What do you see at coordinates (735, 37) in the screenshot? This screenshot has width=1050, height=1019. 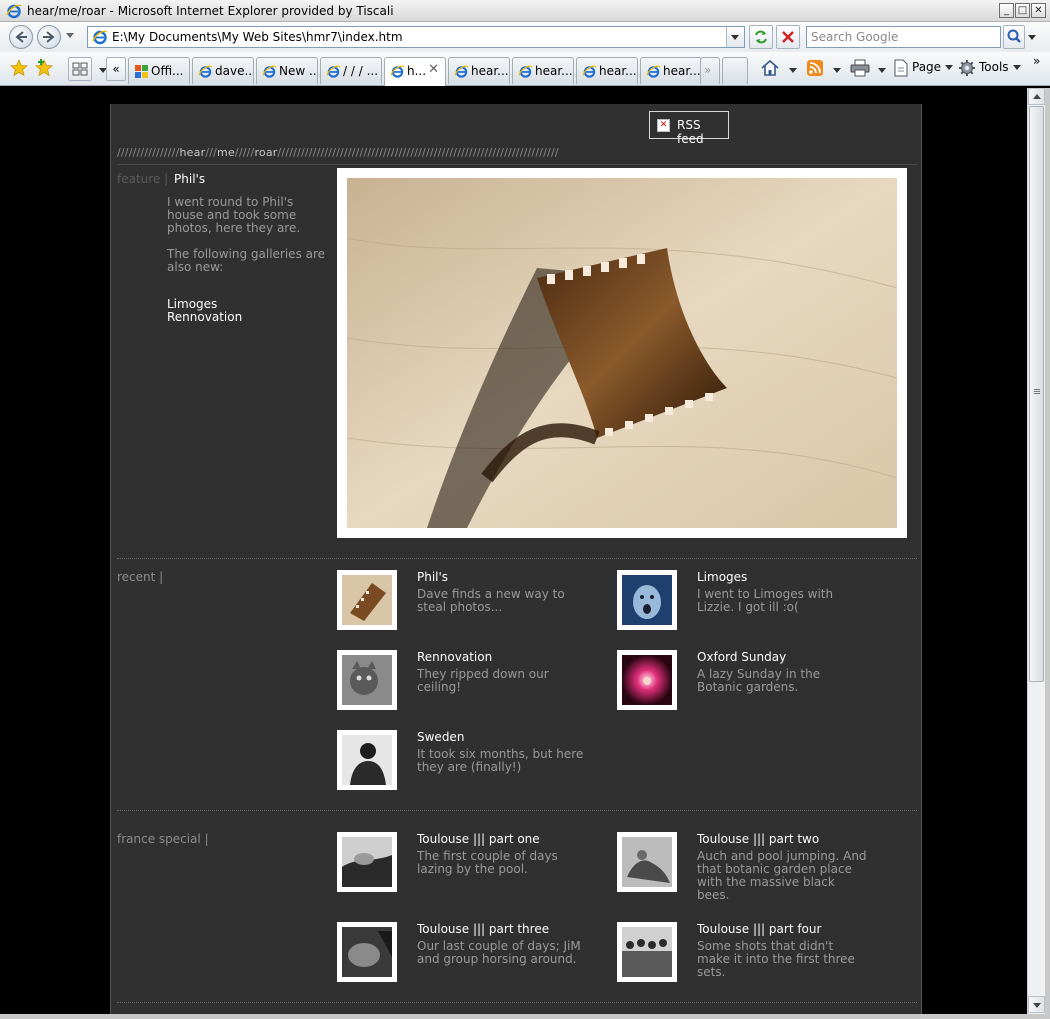 I see `address-dropdown-button` at bounding box center [735, 37].